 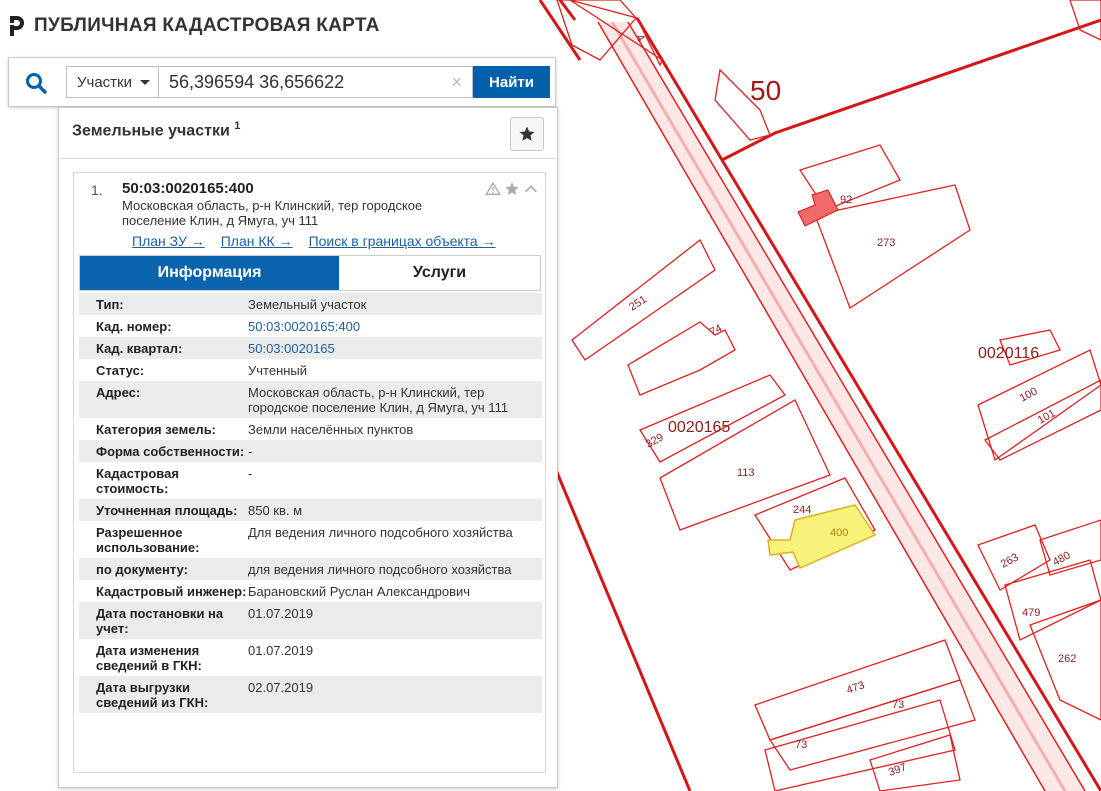 I want to click on plan-zu-link: План ЗУ →, so click(x=168, y=241).